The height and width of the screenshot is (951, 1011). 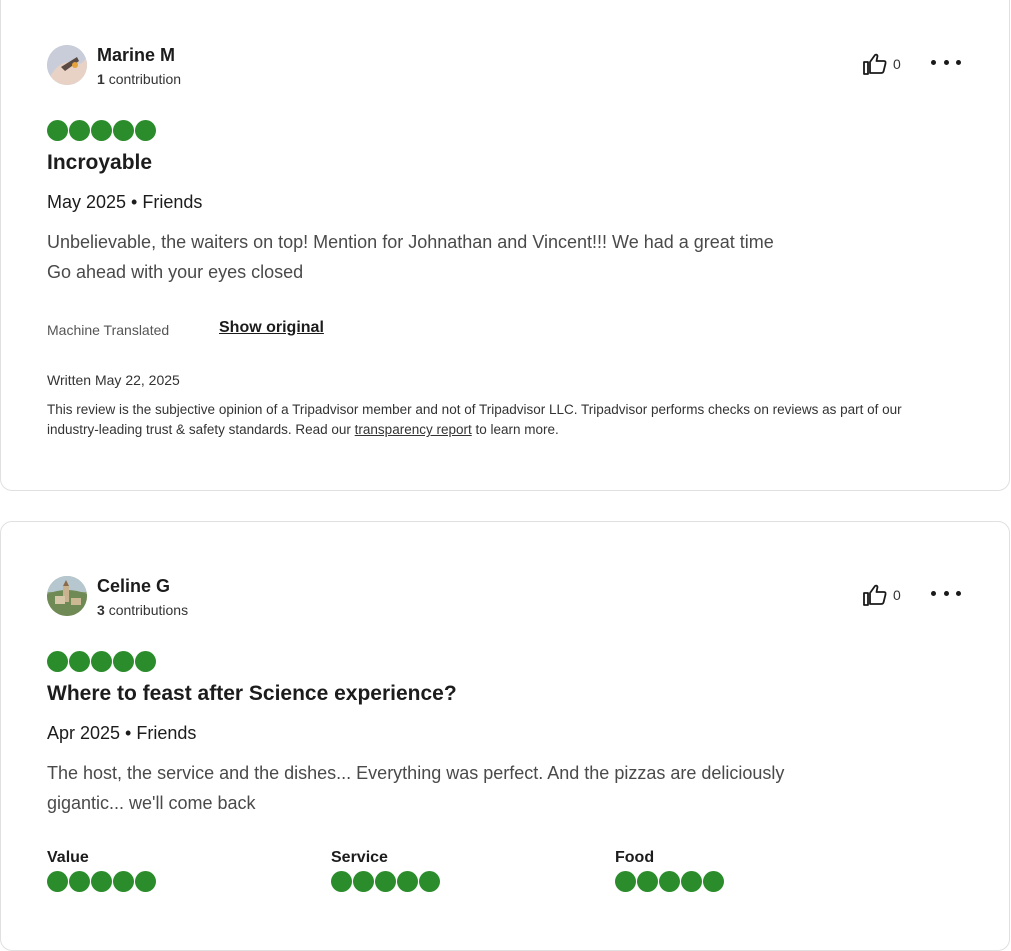 I want to click on review-date-trip-type: May 2025 • Friends, so click(x=125, y=202).